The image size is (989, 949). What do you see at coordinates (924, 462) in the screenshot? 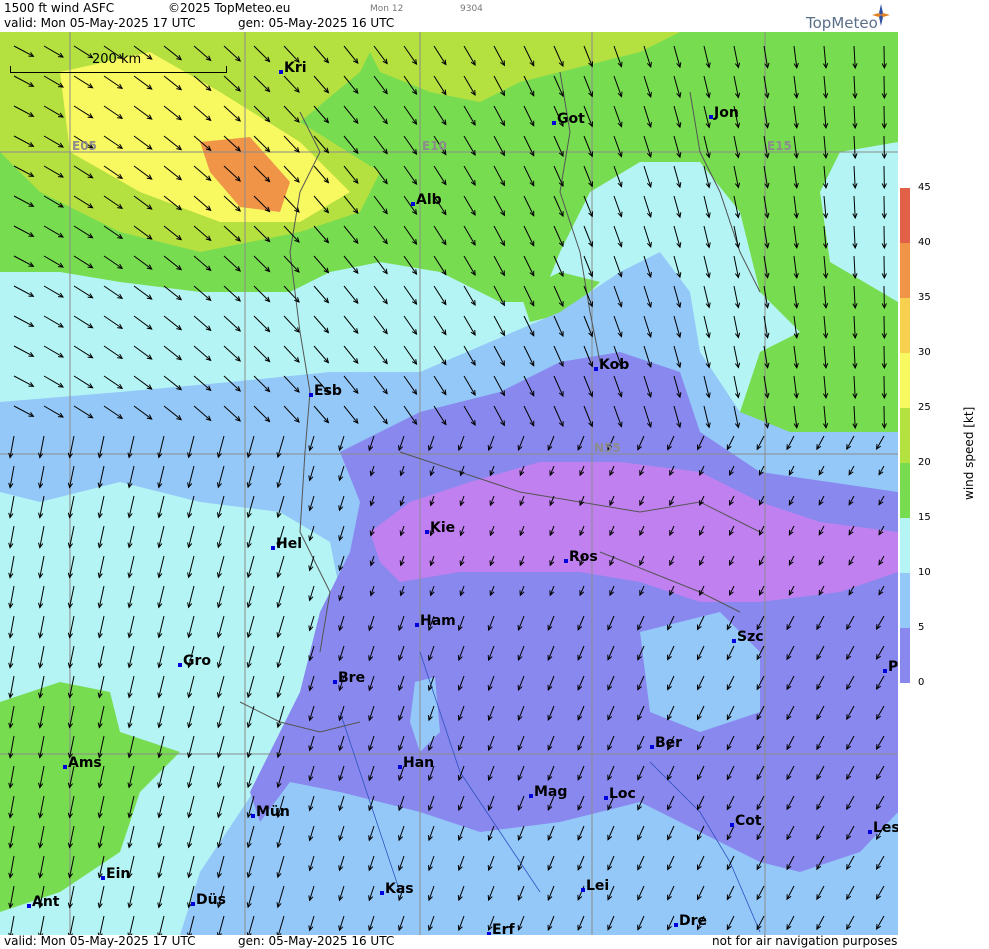
I see `legend-tick-label: 20` at bounding box center [924, 462].